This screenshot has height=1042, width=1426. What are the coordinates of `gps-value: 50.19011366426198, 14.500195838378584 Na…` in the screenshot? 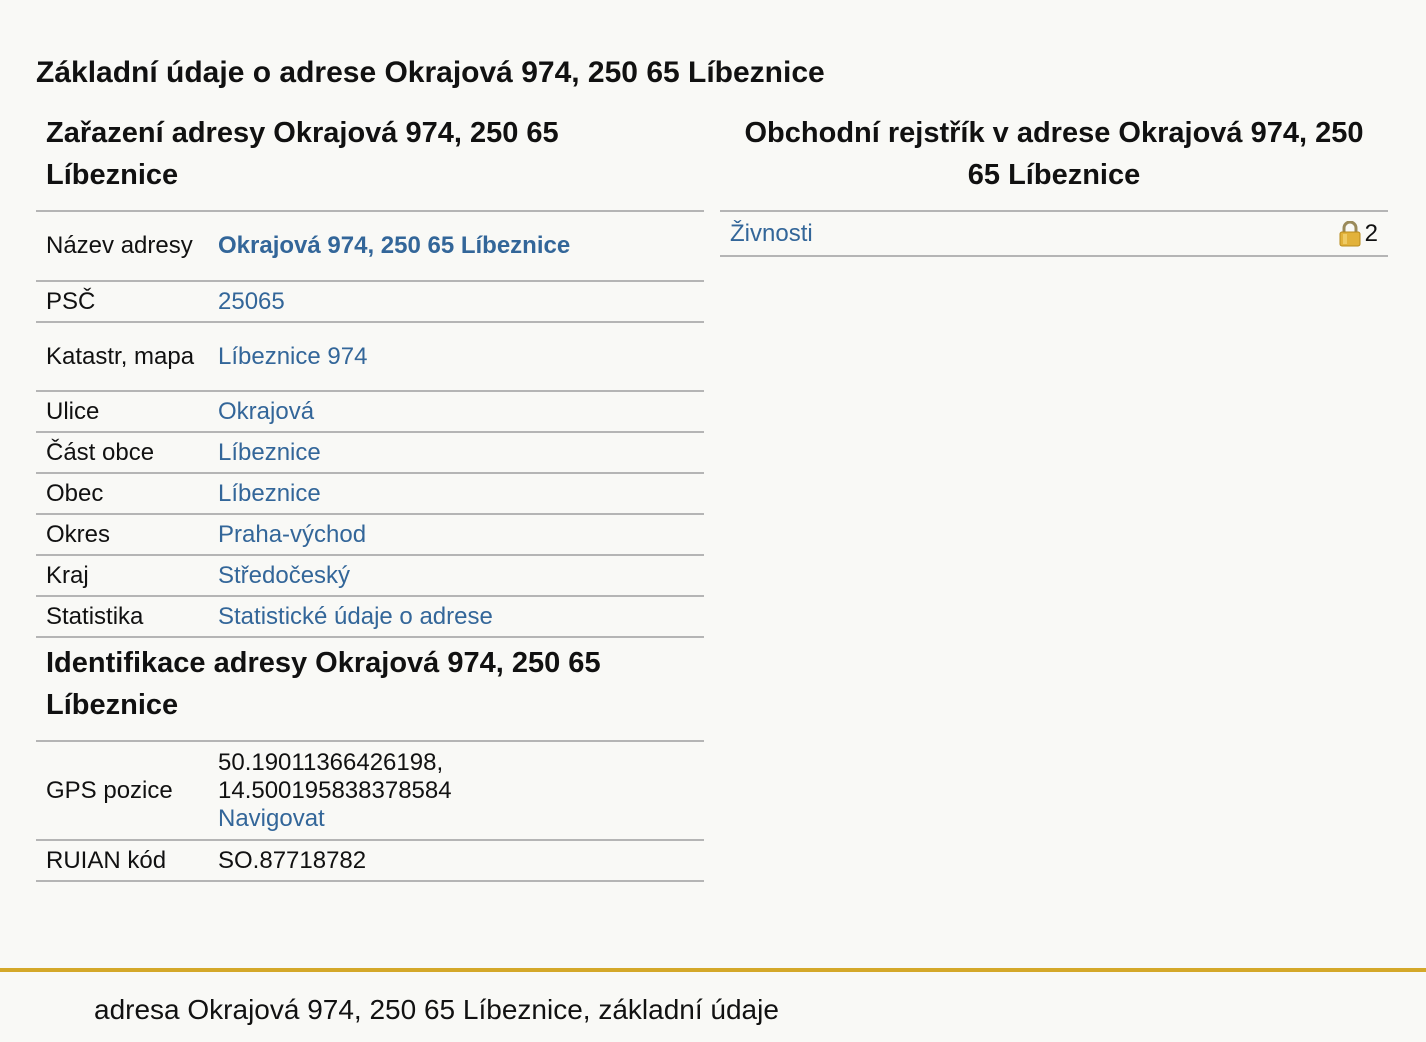 It's located at (456, 791).